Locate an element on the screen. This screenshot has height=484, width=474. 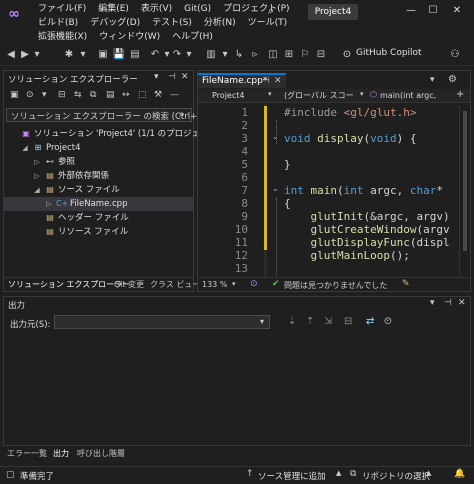
copilot-status-icon: ⊙ is located at coordinates (254, 284).